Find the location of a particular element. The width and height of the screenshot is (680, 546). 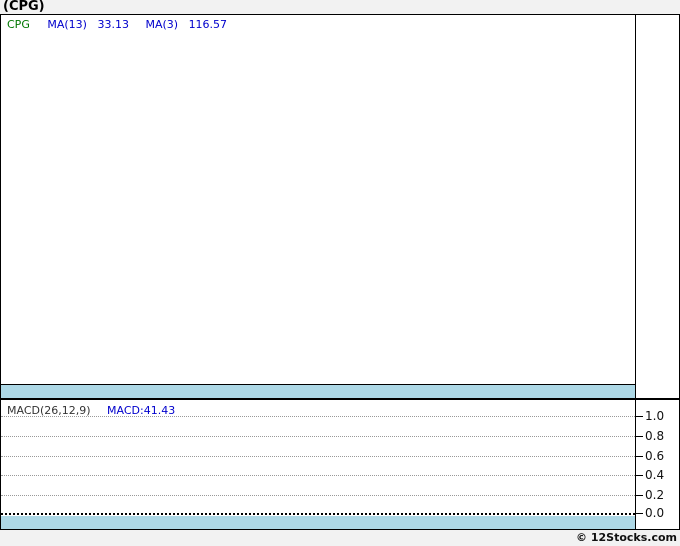

y-axis-label: 0.0 is located at coordinates (655, 513).